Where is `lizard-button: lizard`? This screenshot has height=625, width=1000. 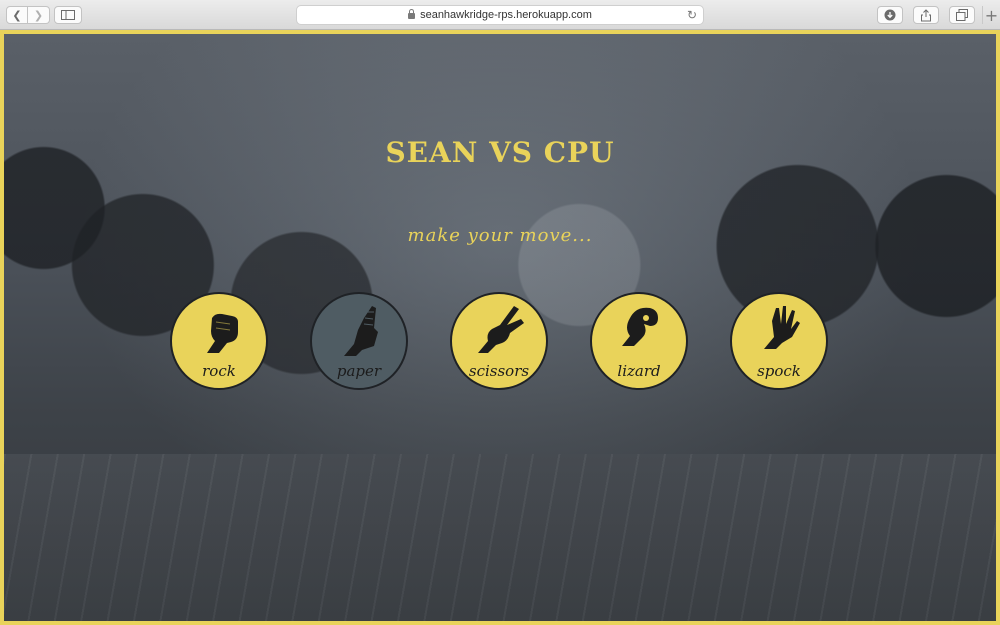 lizard-button: lizard is located at coordinates (639, 341).